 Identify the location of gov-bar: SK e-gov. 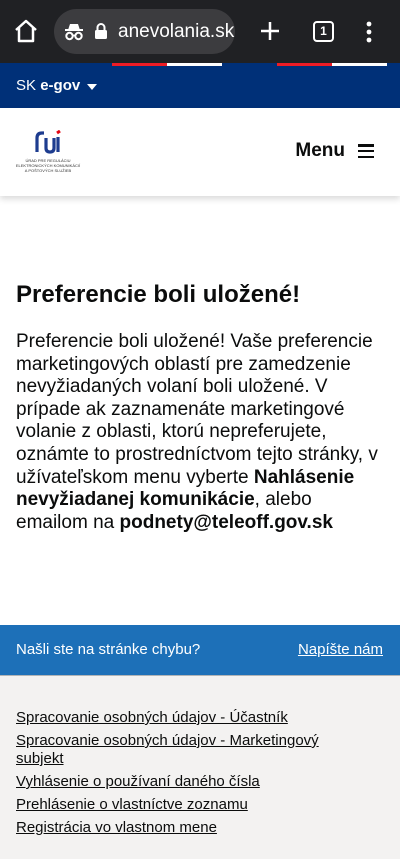
(200, 85).